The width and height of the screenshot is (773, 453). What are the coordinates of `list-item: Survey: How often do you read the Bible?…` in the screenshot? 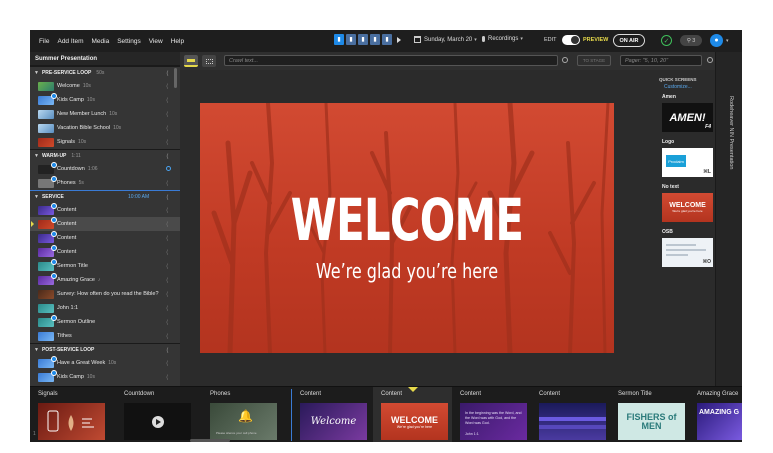 It's located at (105, 294).